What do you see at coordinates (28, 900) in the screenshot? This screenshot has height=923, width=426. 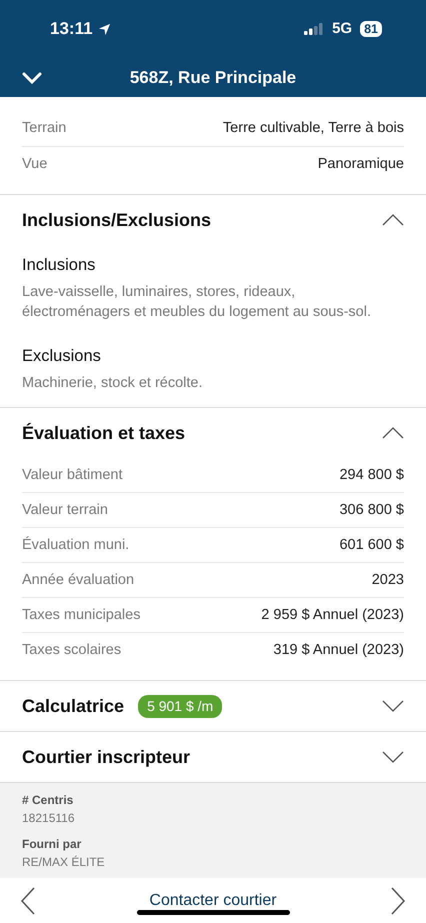 I see `chevron-left-icon` at bounding box center [28, 900].